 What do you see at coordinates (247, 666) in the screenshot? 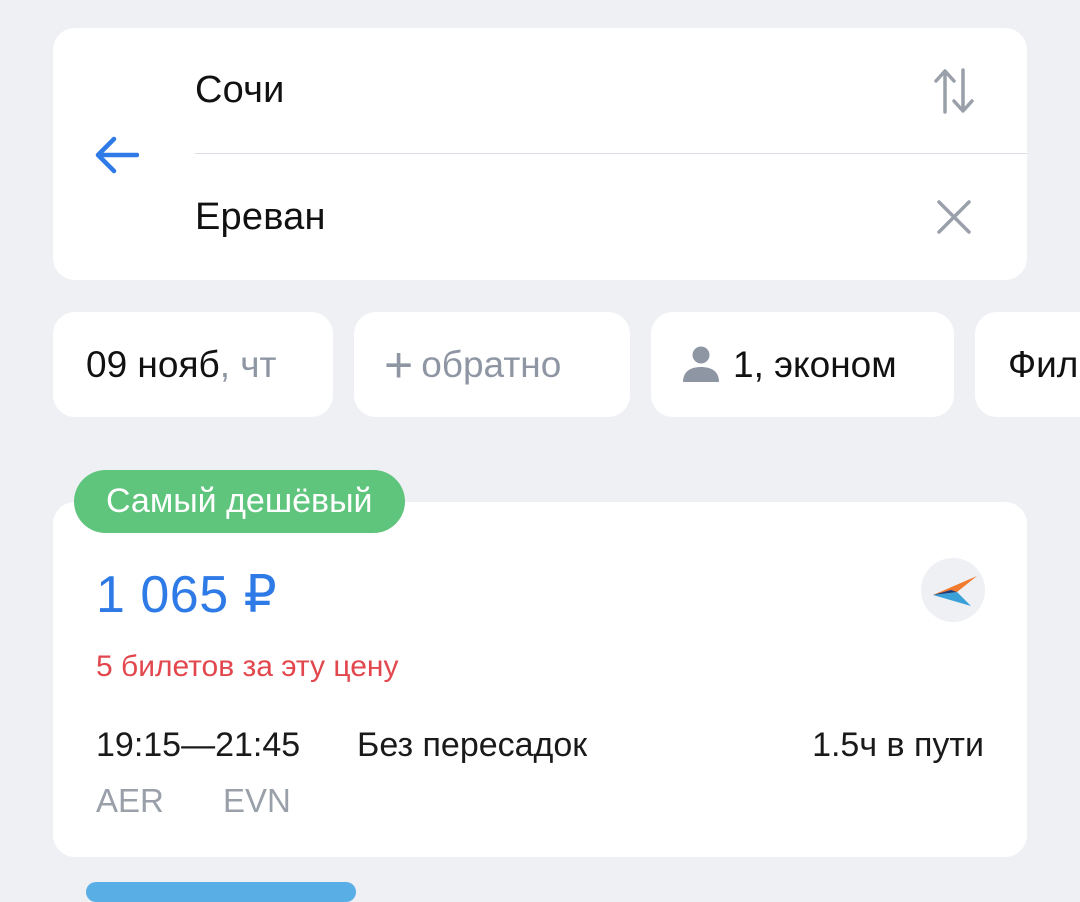
I see `tickets-left-notice: 5 билетов за эту цену` at bounding box center [247, 666].